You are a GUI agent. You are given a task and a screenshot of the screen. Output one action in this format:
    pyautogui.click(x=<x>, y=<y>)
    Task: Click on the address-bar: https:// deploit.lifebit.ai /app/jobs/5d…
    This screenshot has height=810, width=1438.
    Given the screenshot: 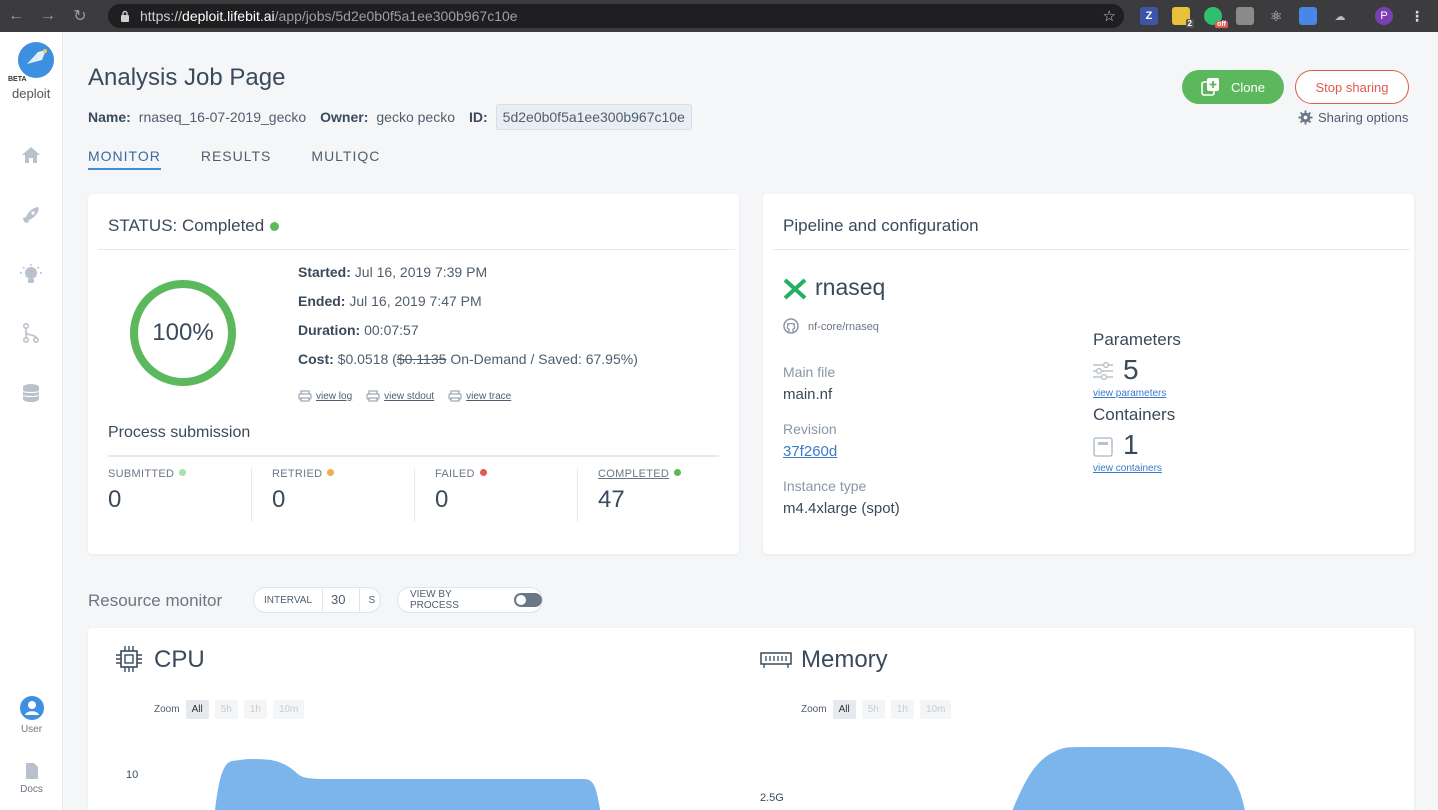 What is the action you would take?
    pyautogui.click(x=616, y=16)
    